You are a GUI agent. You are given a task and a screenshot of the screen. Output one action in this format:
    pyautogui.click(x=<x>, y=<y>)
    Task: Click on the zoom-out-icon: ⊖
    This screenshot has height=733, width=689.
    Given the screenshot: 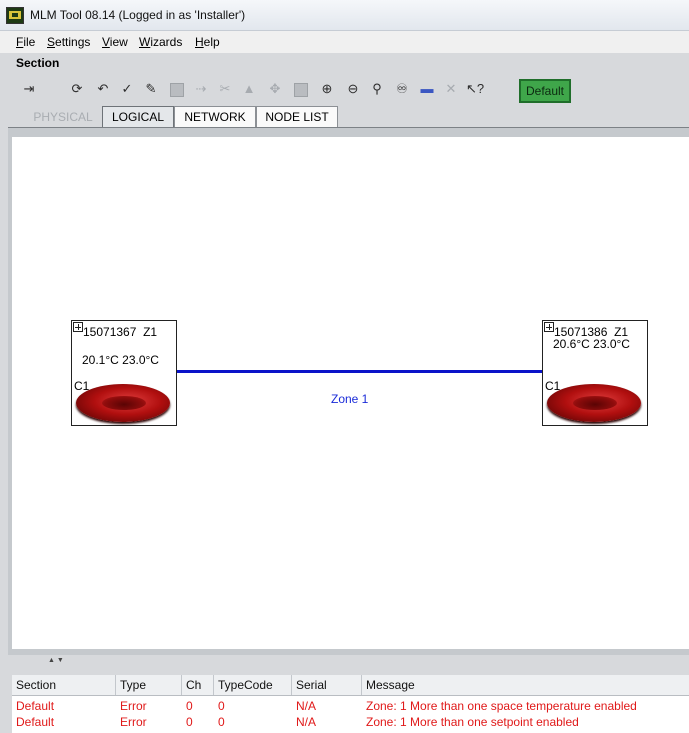 What is the action you would take?
    pyautogui.click(x=353, y=89)
    